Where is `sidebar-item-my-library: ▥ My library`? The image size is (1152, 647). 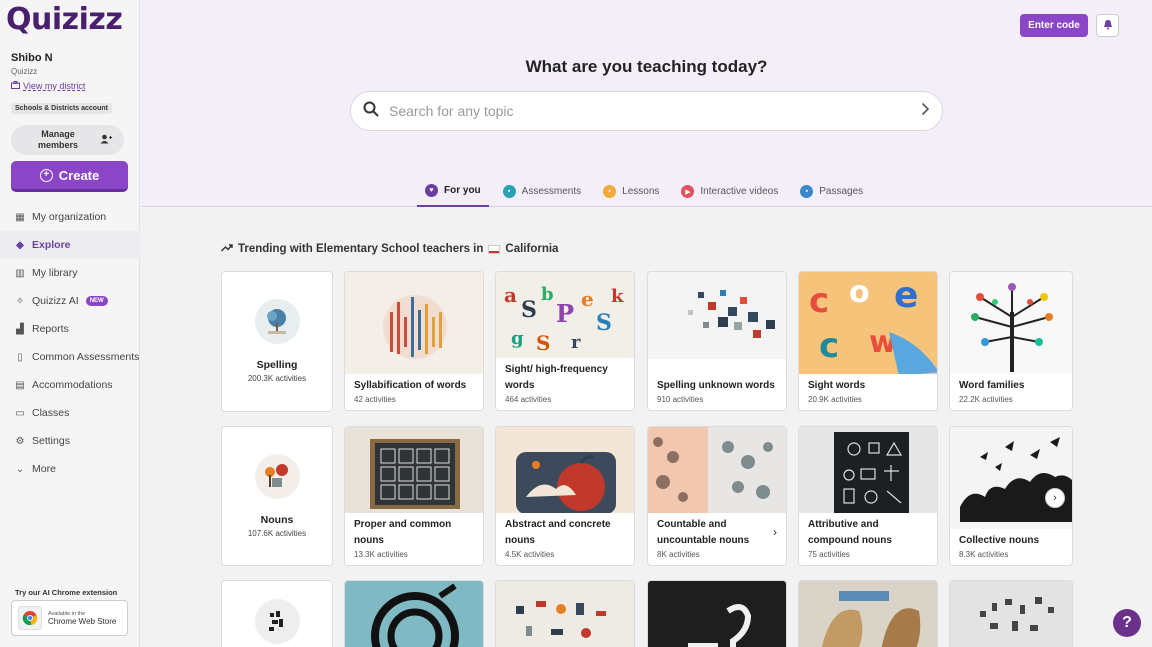 sidebar-item-my-library: ▥ My library is located at coordinates (70, 273).